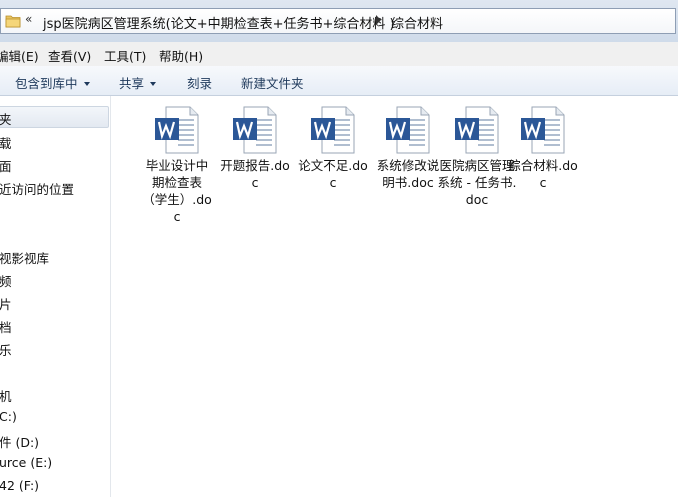 This screenshot has height=497, width=678. I want to click on address-bar: « jsp医院病区管理系统(论文+中期检查表+任务书+综合材料 ) 综合材料, so click(338, 21).